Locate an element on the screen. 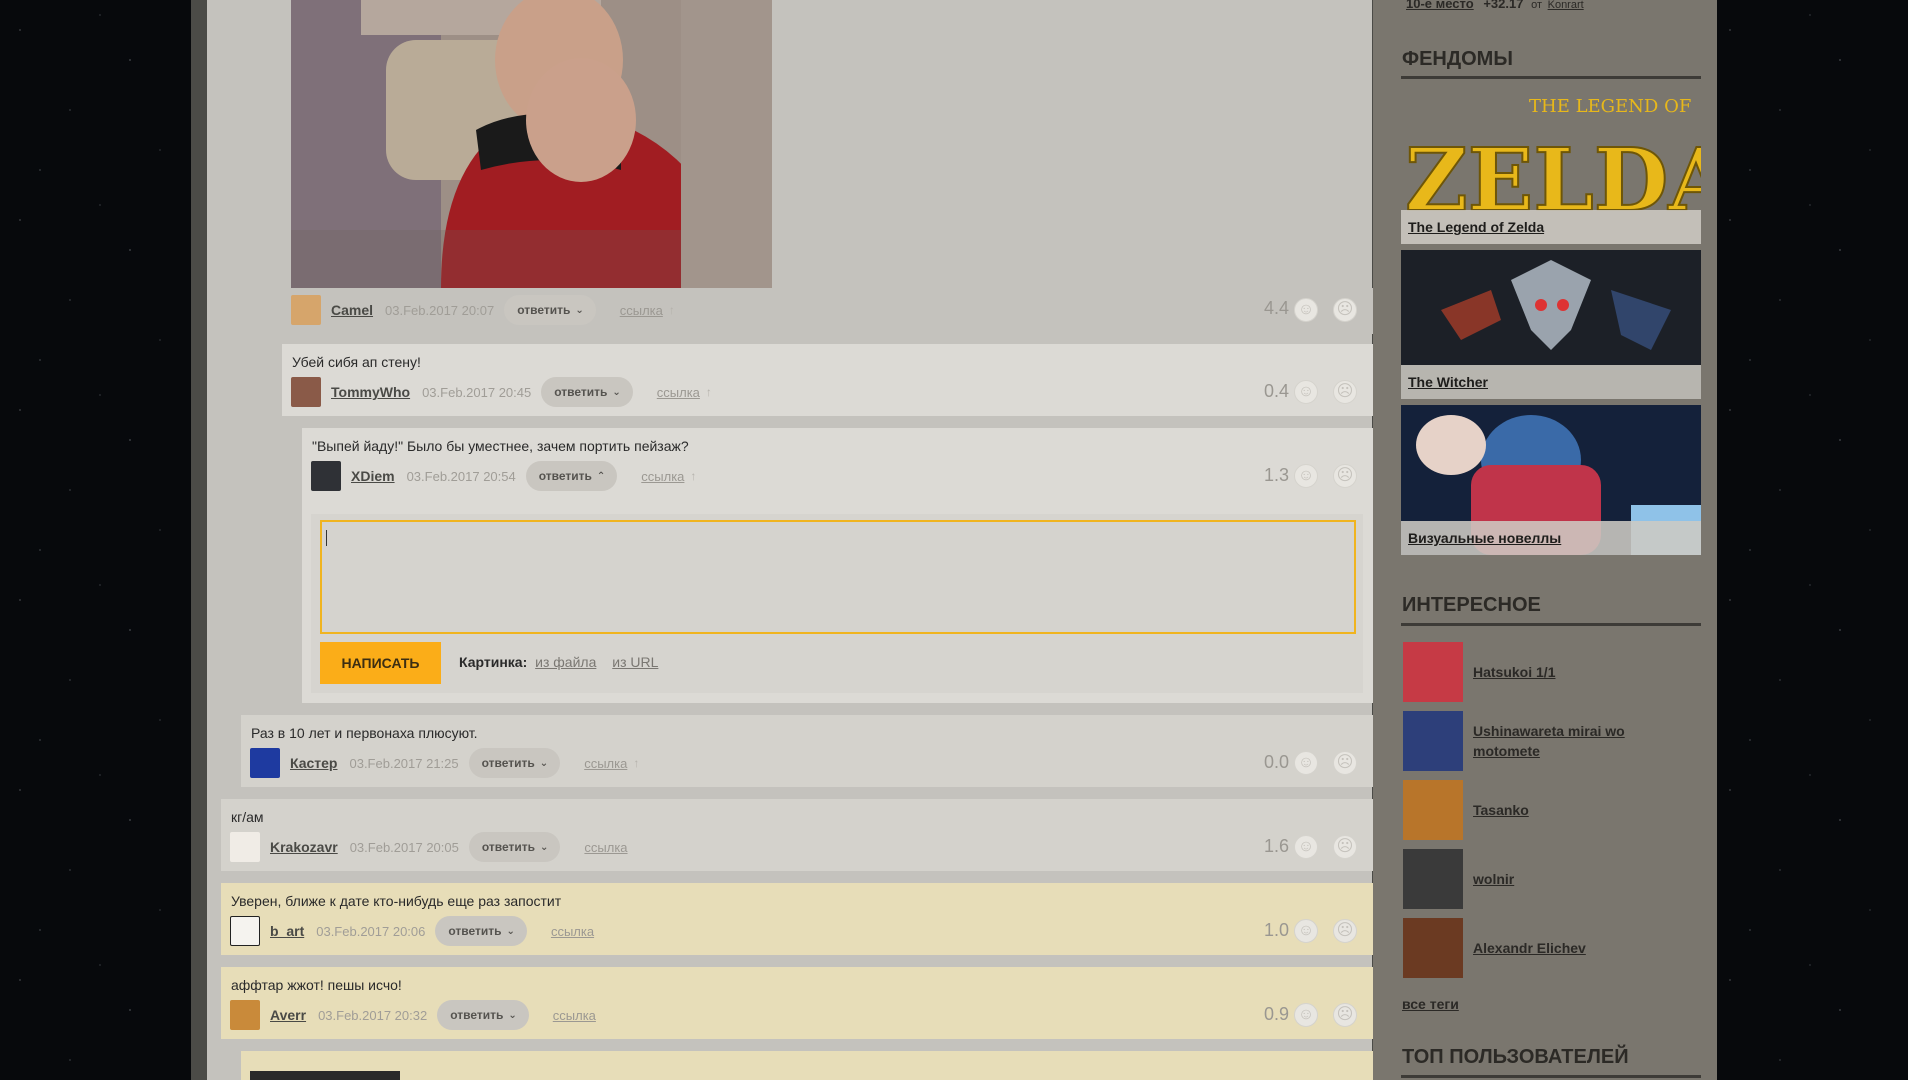 The height and width of the screenshot is (1080, 1908). tag-item: Ushinawareta mirai wo motomete is located at coordinates (1533, 741).